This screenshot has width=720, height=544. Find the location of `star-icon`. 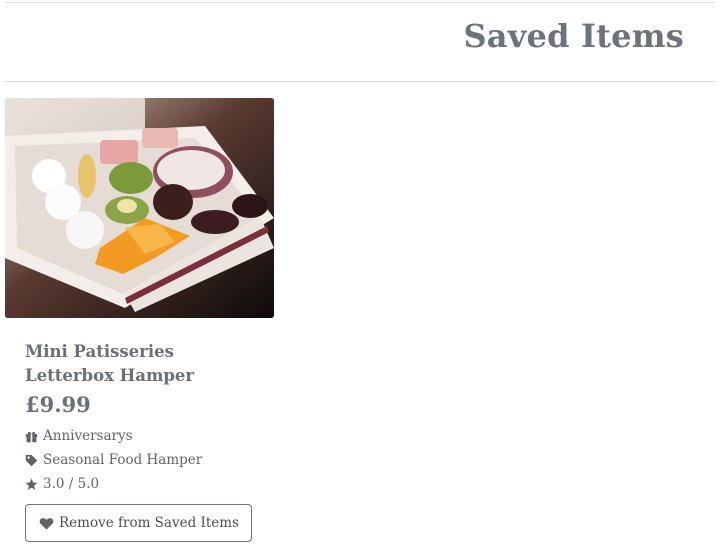

star-icon is located at coordinates (31, 484).